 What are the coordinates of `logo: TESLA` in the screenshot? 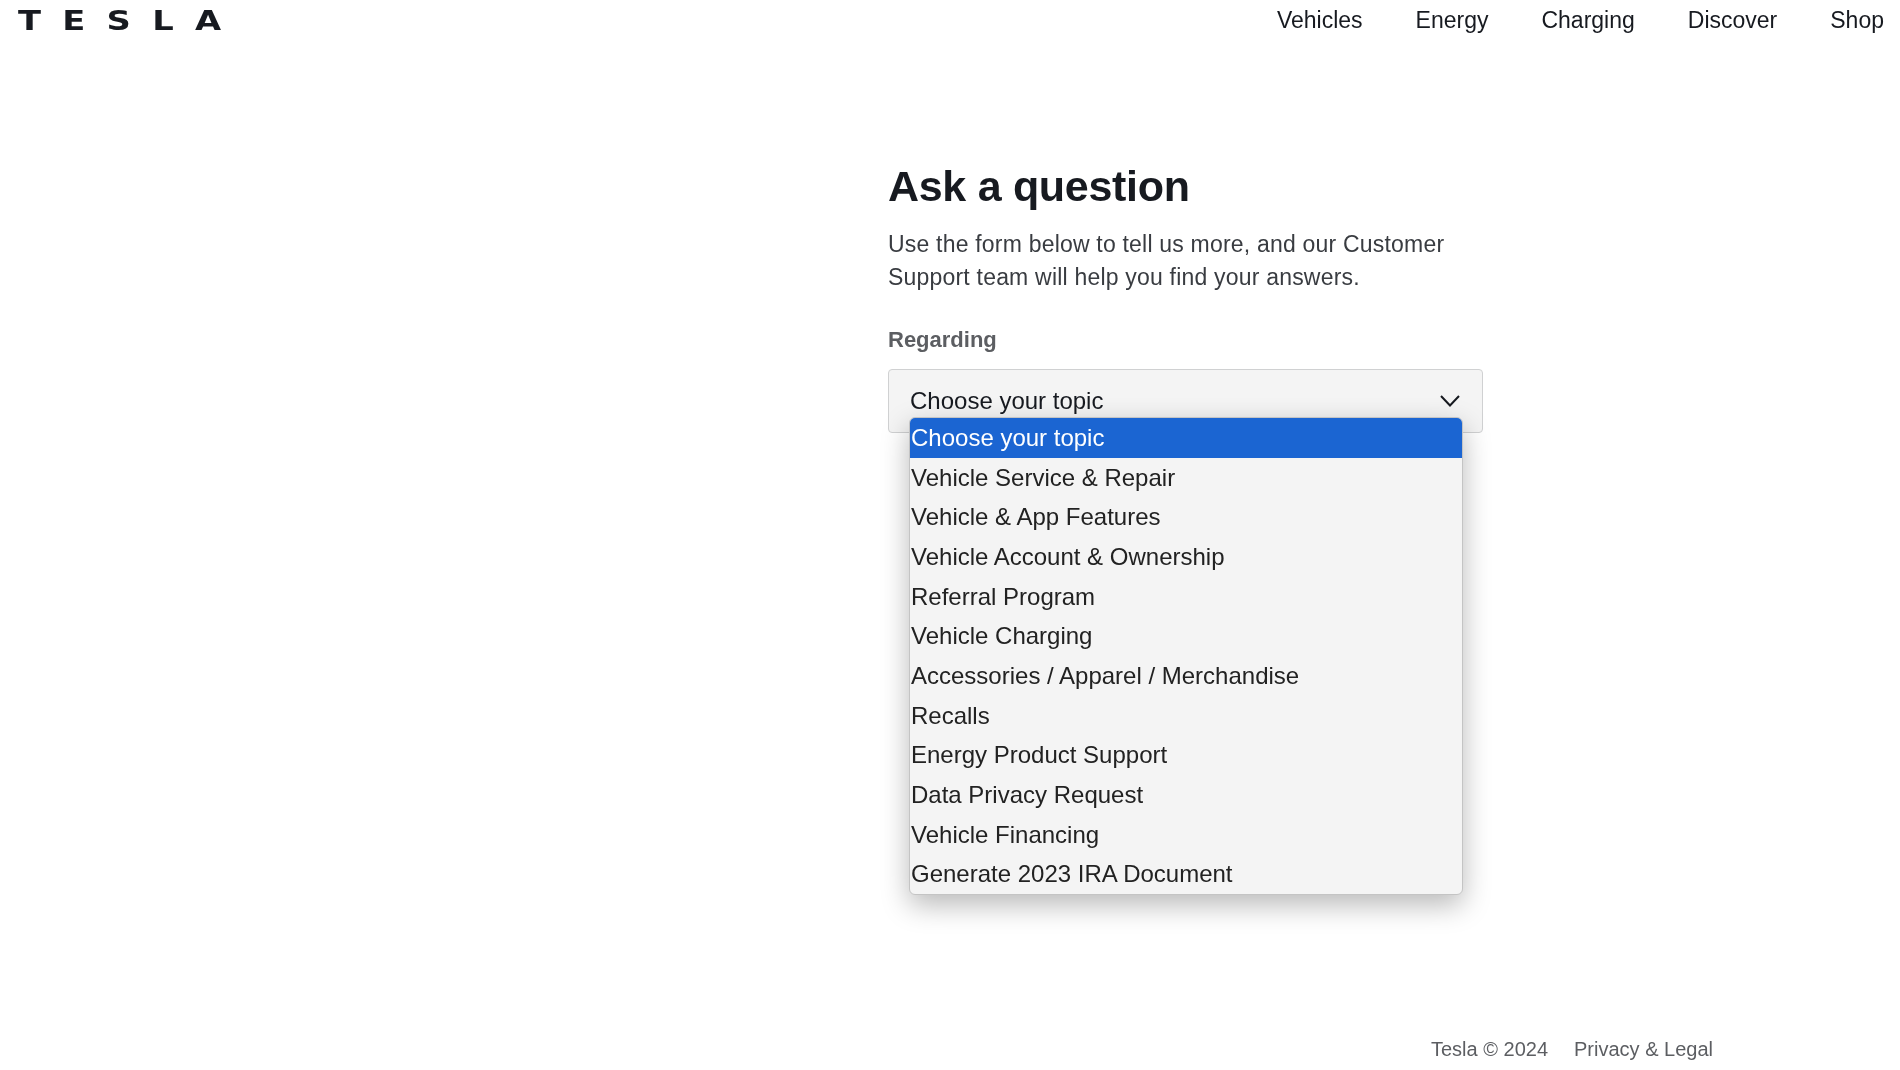 It's located at (130, 20).